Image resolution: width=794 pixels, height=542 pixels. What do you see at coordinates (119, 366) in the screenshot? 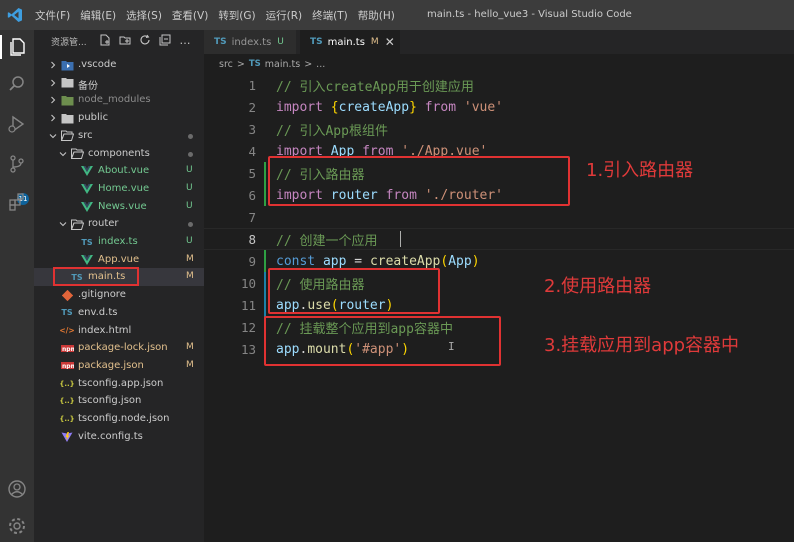
I see `tree-item-package-json: npm package.json M` at bounding box center [119, 366].